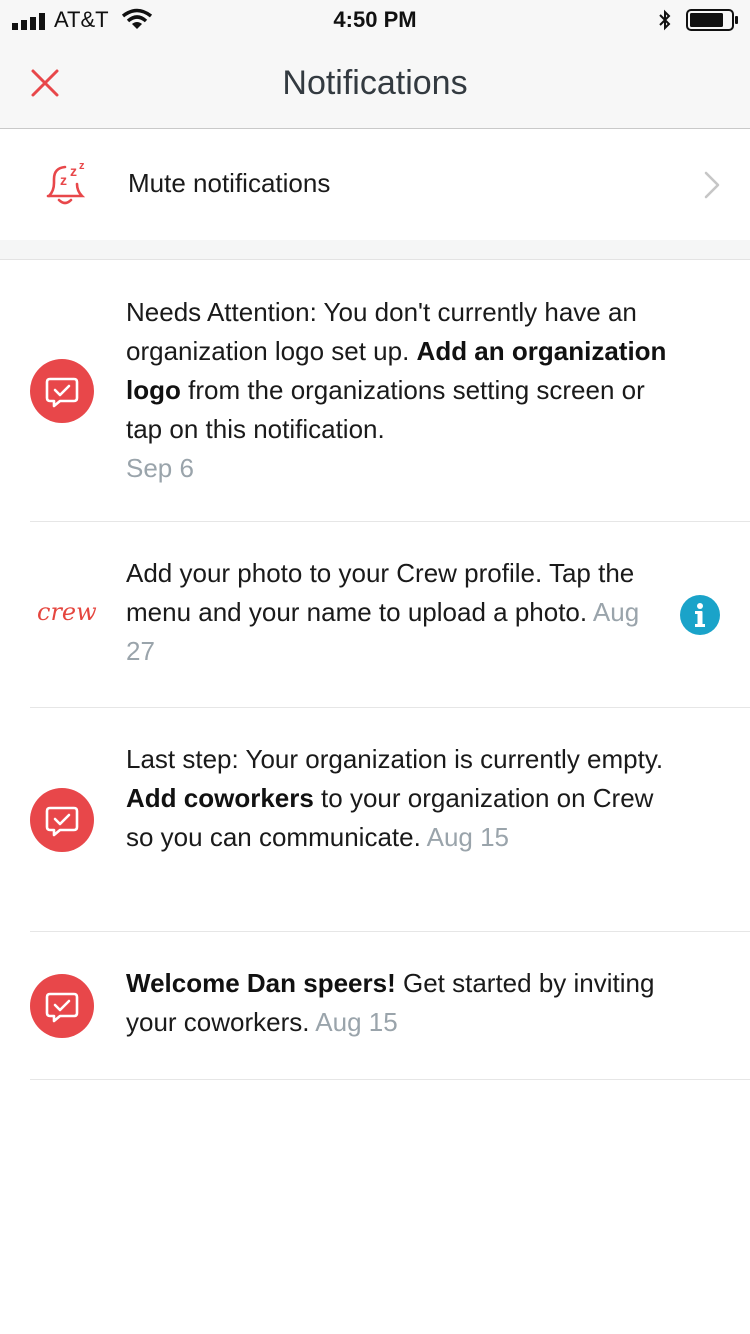  I want to click on clock: 4:50 PM, so click(375, 19).